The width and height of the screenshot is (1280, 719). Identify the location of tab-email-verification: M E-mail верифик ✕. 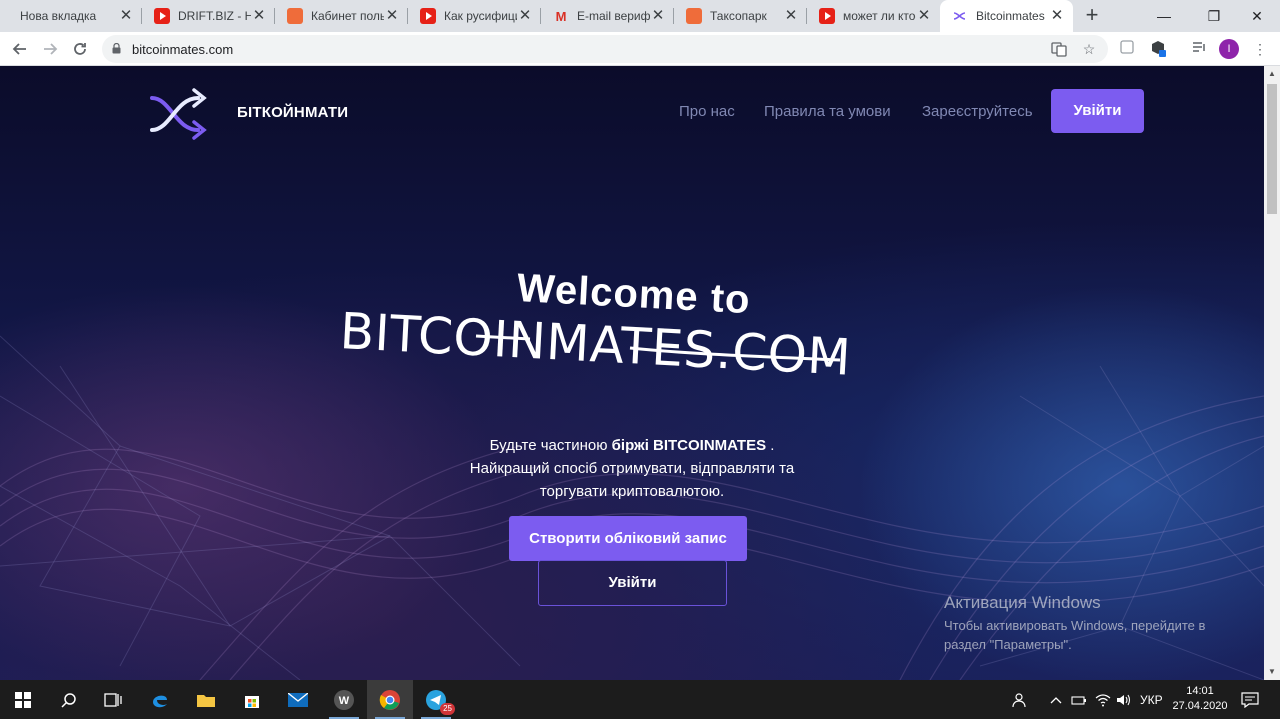
(607, 16).